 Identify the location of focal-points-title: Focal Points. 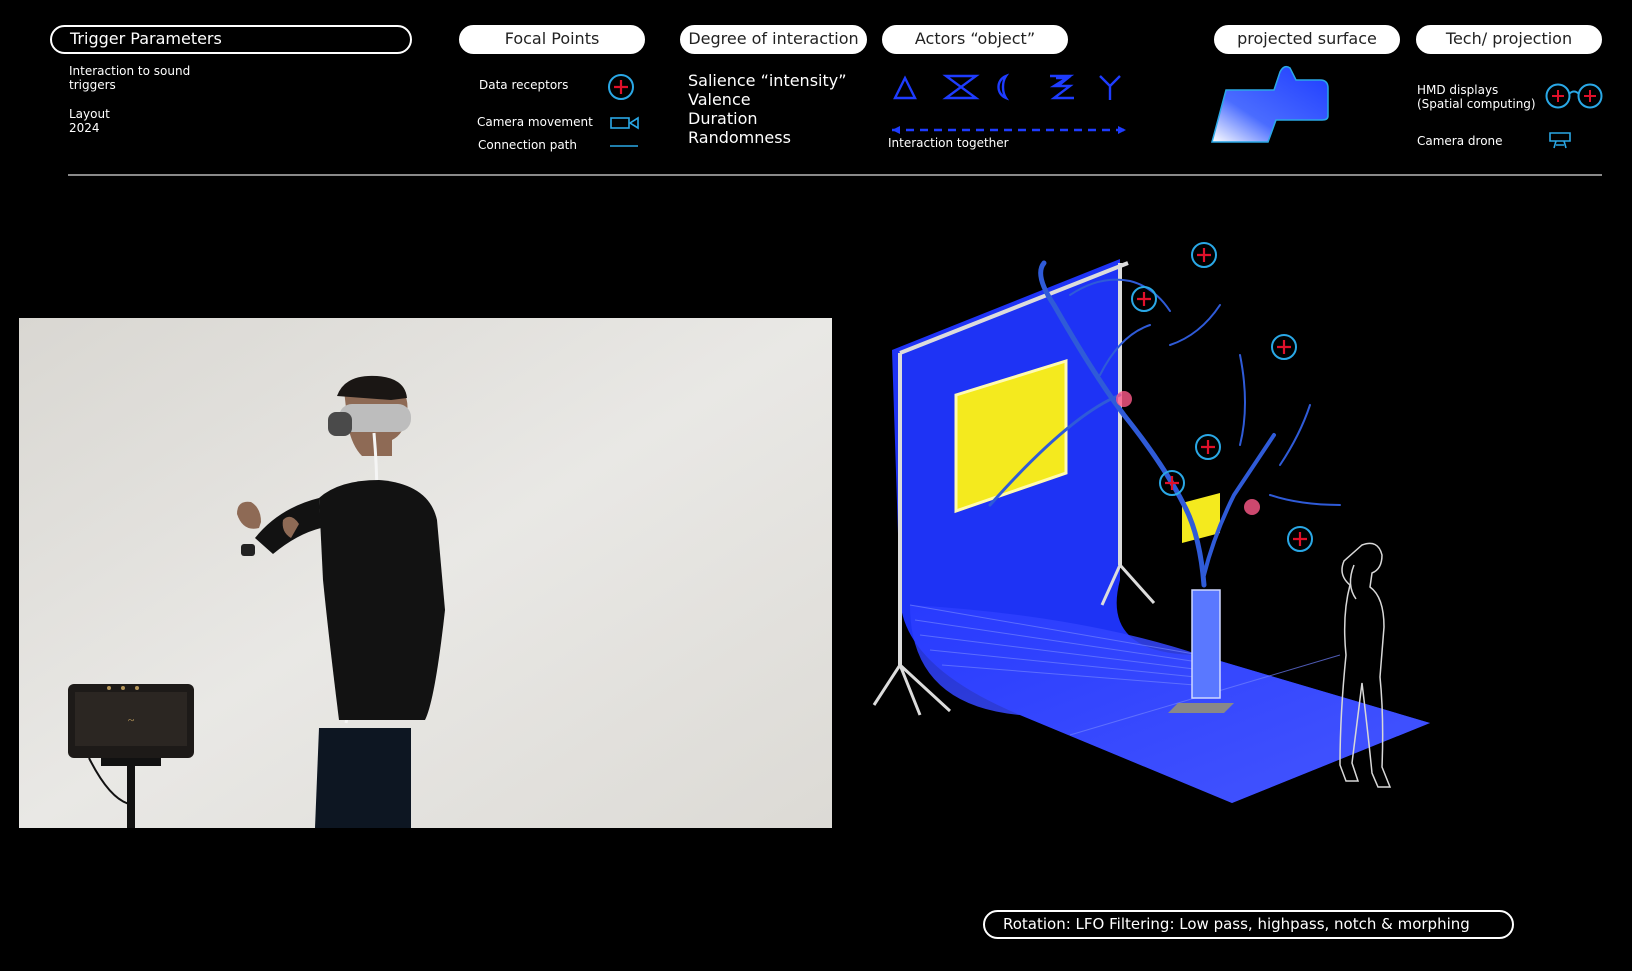
(552, 38).